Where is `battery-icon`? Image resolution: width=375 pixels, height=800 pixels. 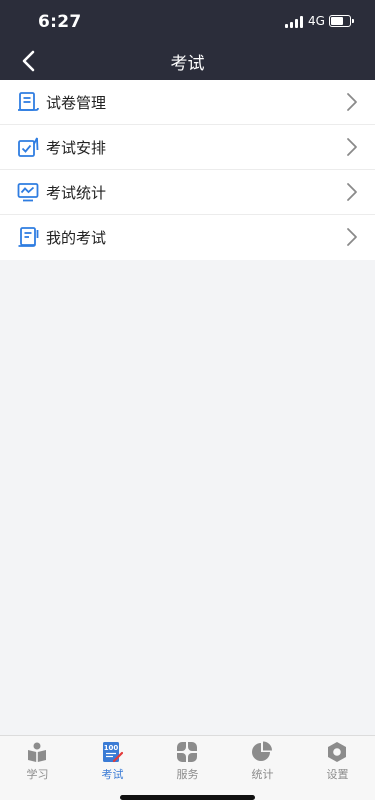 battery-icon is located at coordinates (341, 21).